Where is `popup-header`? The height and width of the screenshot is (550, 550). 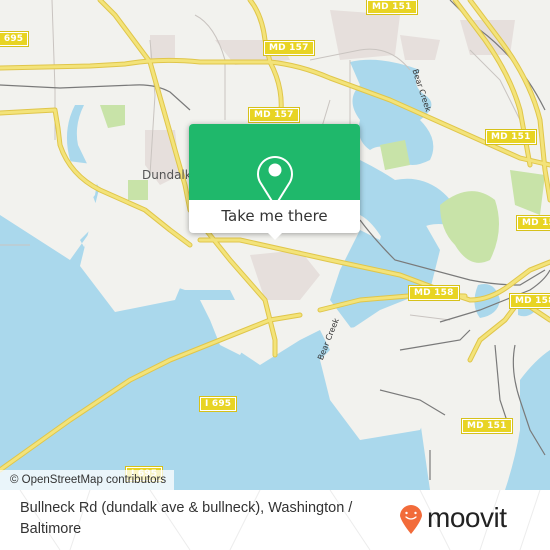 popup-header is located at coordinates (274, 166).